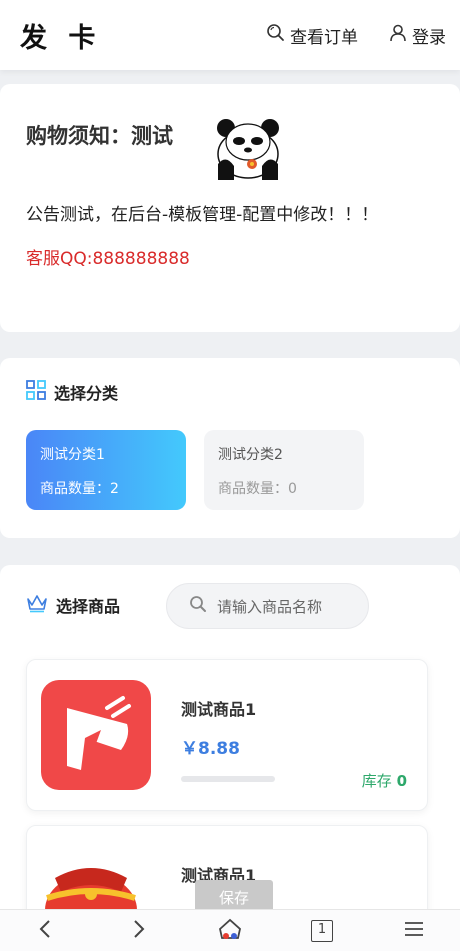 The image size is (460, 951). I want to click on back-icon, so click(46, 931).